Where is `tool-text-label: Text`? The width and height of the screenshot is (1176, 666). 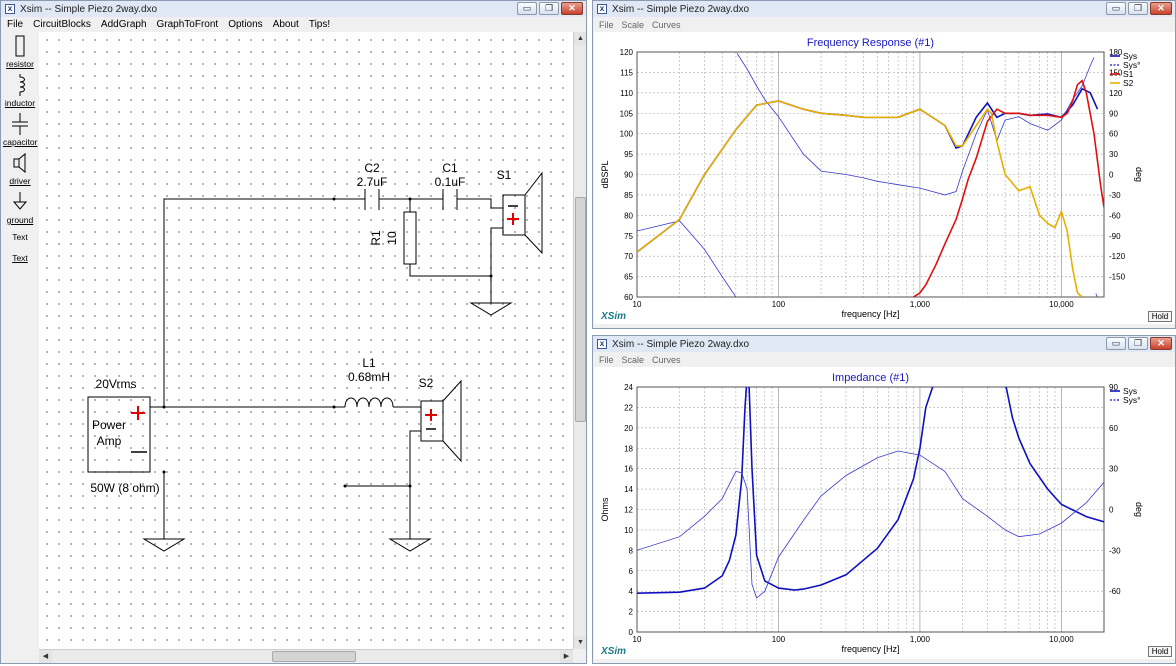
tool-text-label: Text is located at coordinates (20, 237).